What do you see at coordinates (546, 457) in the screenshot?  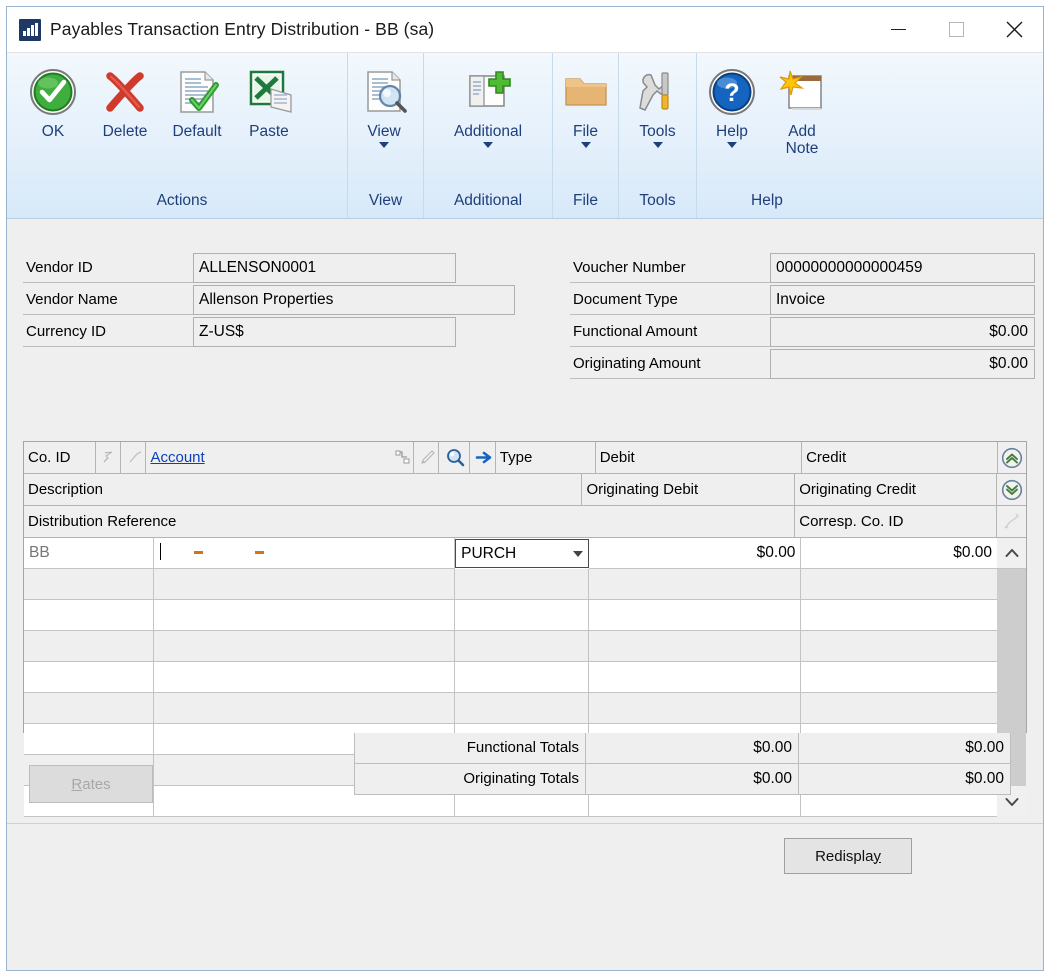 I see `column-header-type: Type` at bounding box center [546, 457].